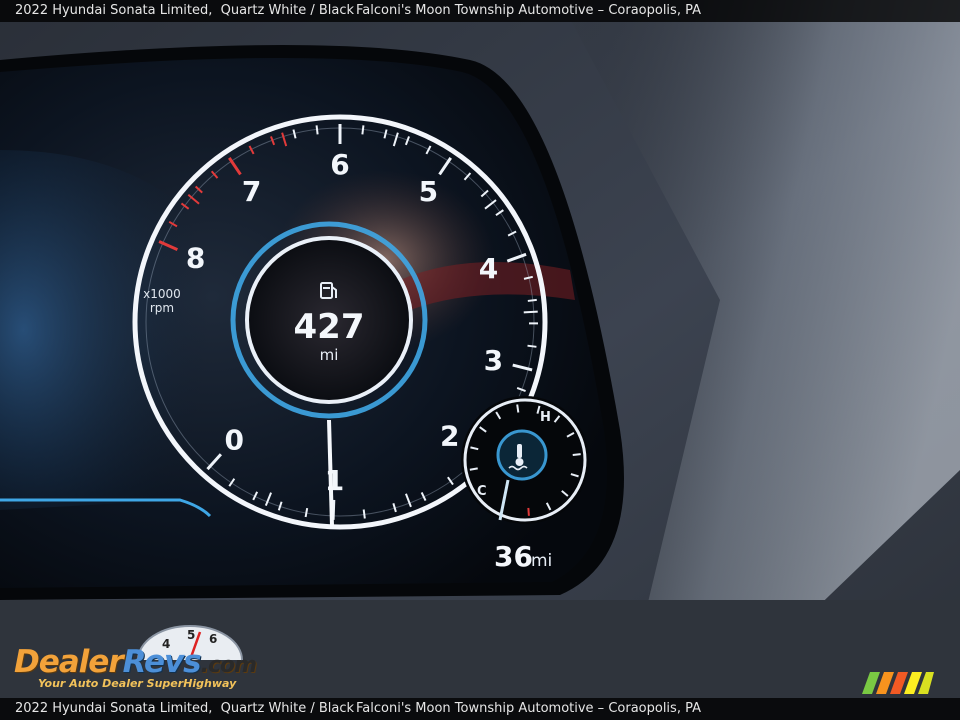  What do you see at coordinates (69, 662) in the screenshot?
I see `logo-dealer: Dealer` at bounding box center [69, 662].